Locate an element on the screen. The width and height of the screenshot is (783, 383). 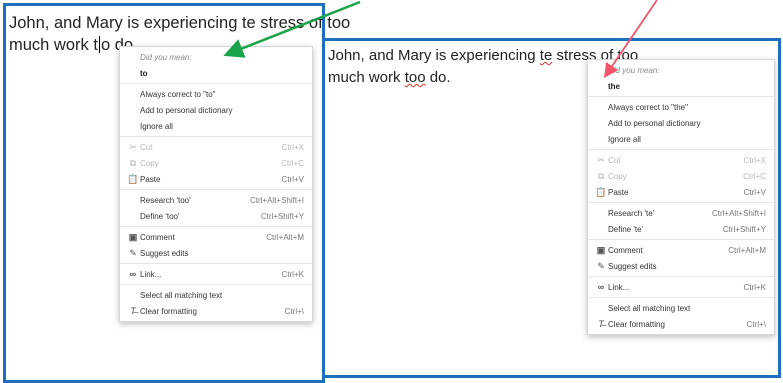
research-item: Research 'too' Ctrl+Alt+Shift+I is located at coordinates (216, 200).